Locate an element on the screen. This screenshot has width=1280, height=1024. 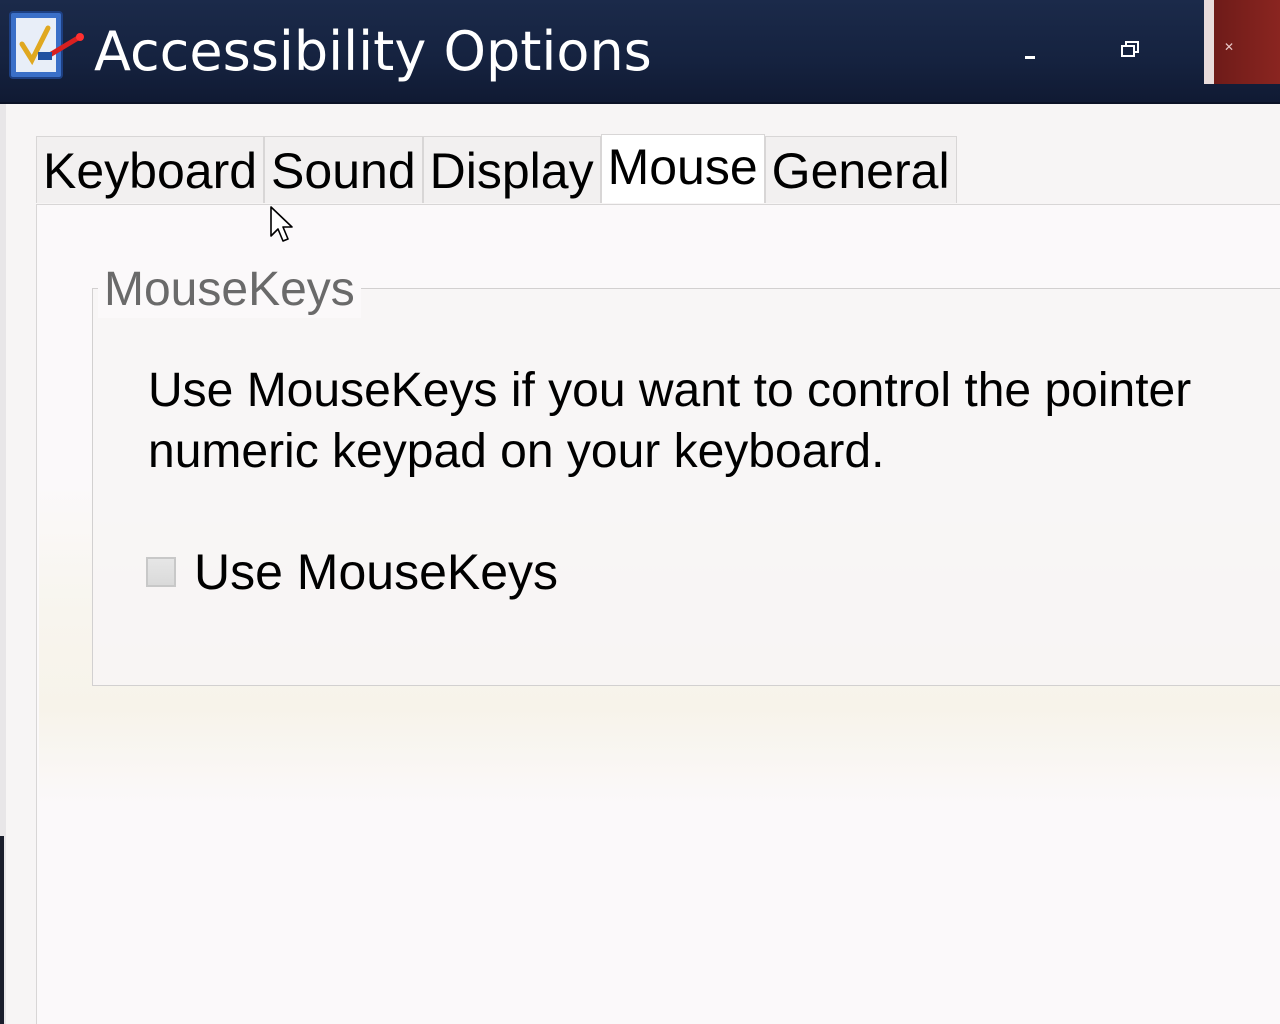
use-mousekeys-option: Use MouseKeys is located at coordinates (352, 572).